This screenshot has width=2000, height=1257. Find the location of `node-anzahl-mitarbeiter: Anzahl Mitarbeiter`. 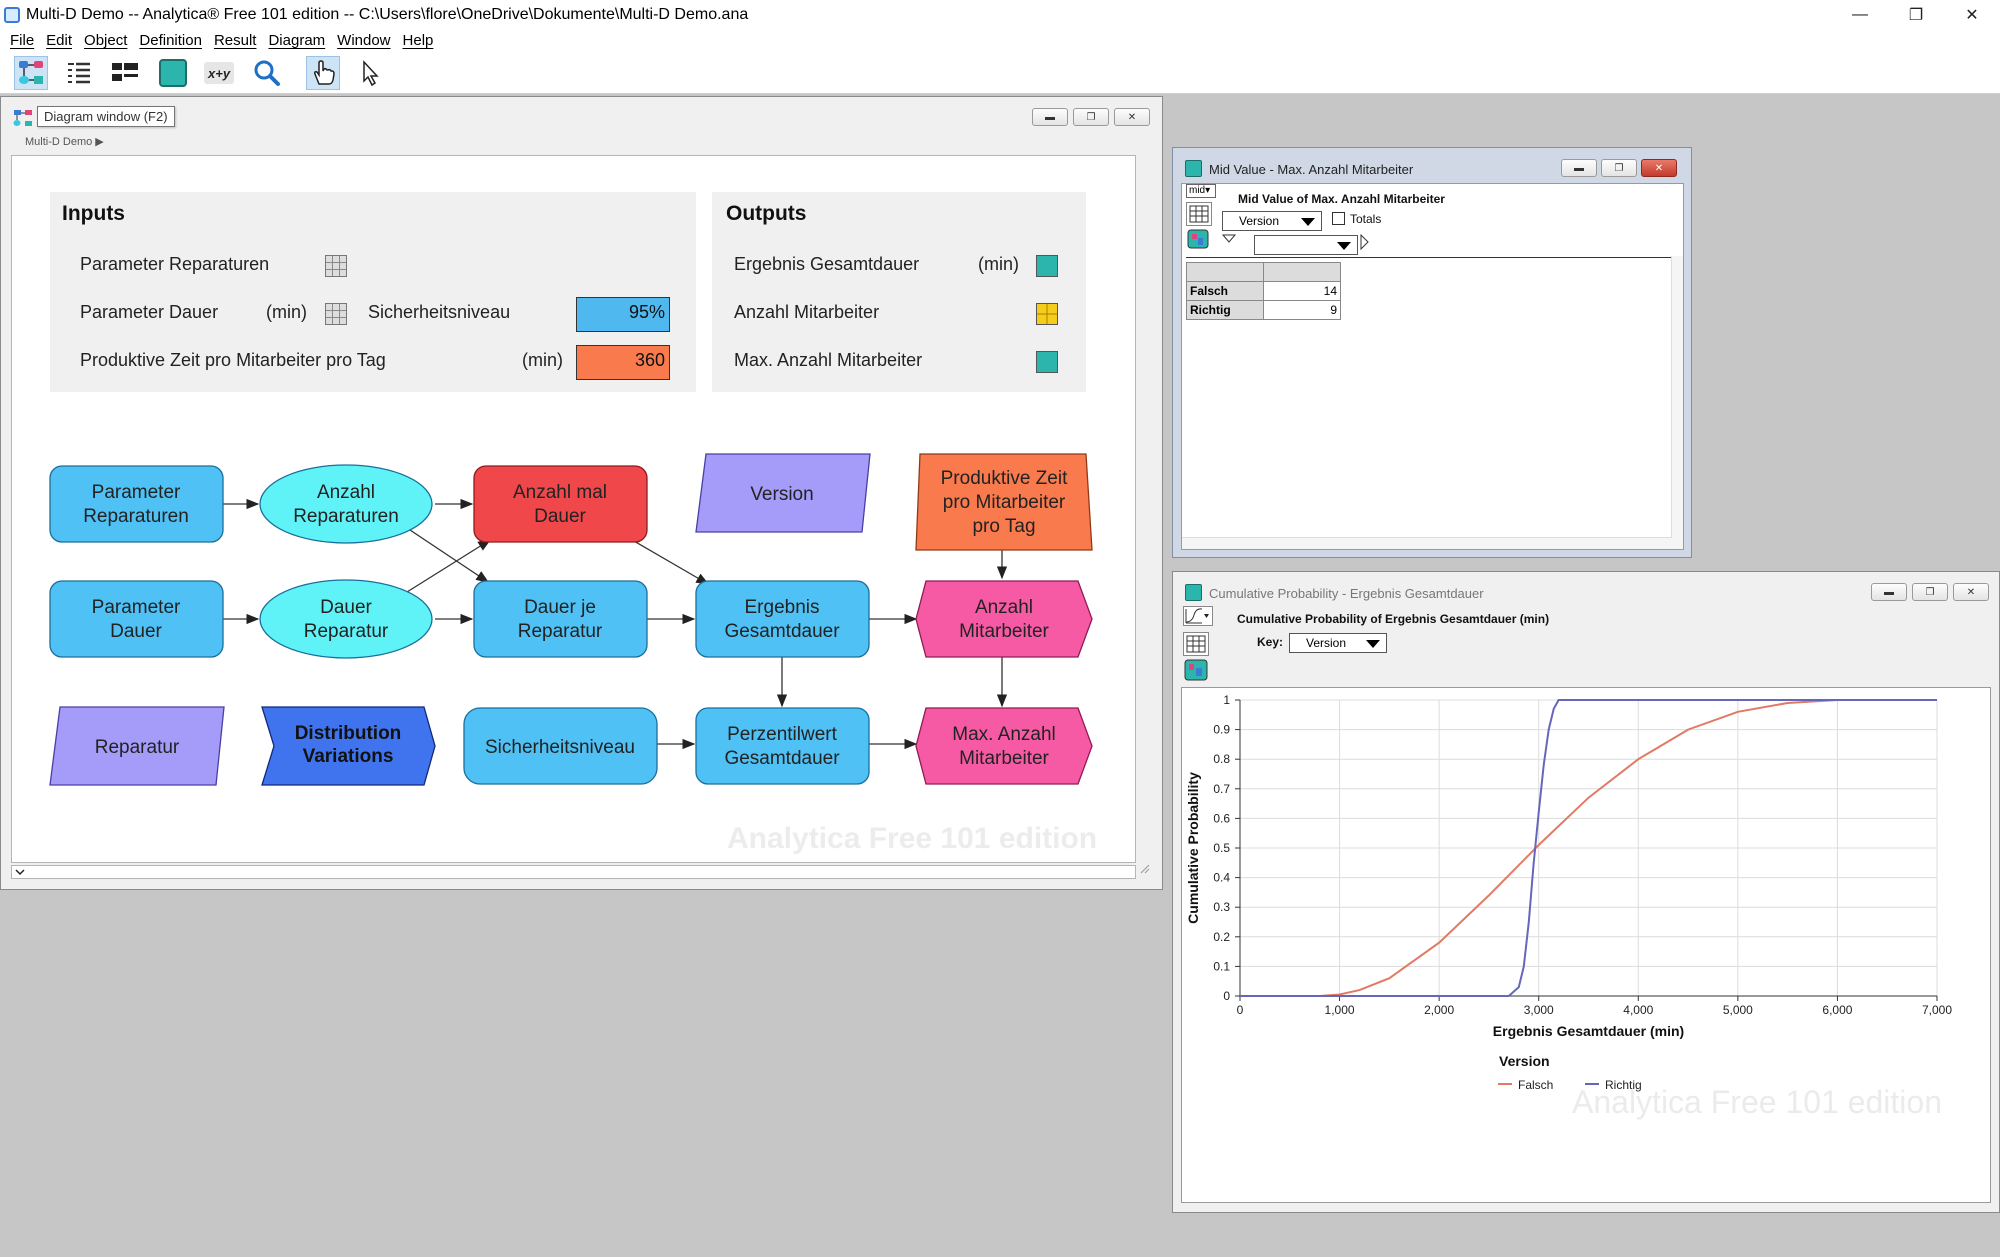

node-anzahl-mitarbeiter: Anzahl Mitarbeiter is located at coordinates (1004, 619).